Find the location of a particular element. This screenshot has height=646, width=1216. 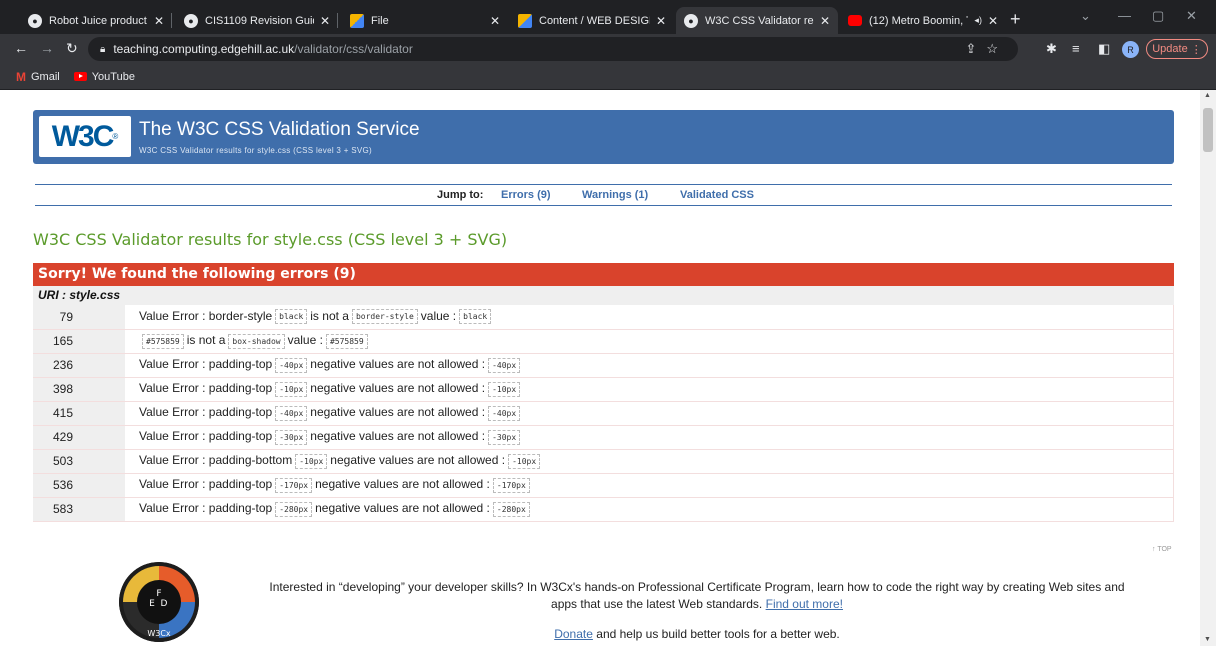

jump-label: Jump to: is located at coordinates (460, 195).